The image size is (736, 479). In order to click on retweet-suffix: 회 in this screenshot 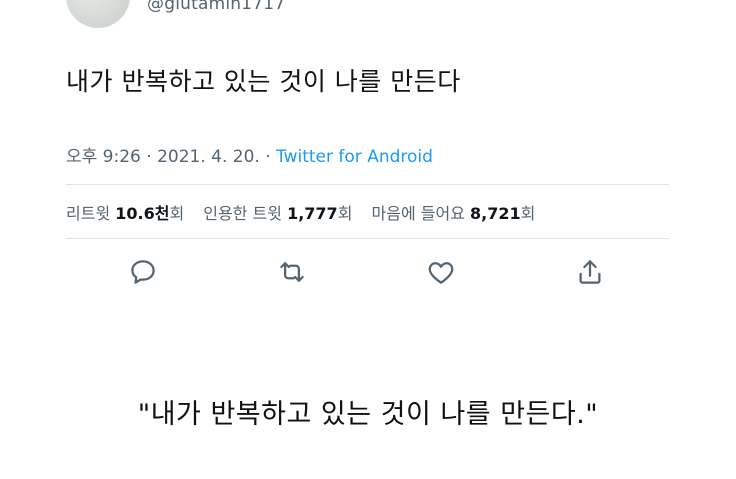, I will do `click(177, 213)`.